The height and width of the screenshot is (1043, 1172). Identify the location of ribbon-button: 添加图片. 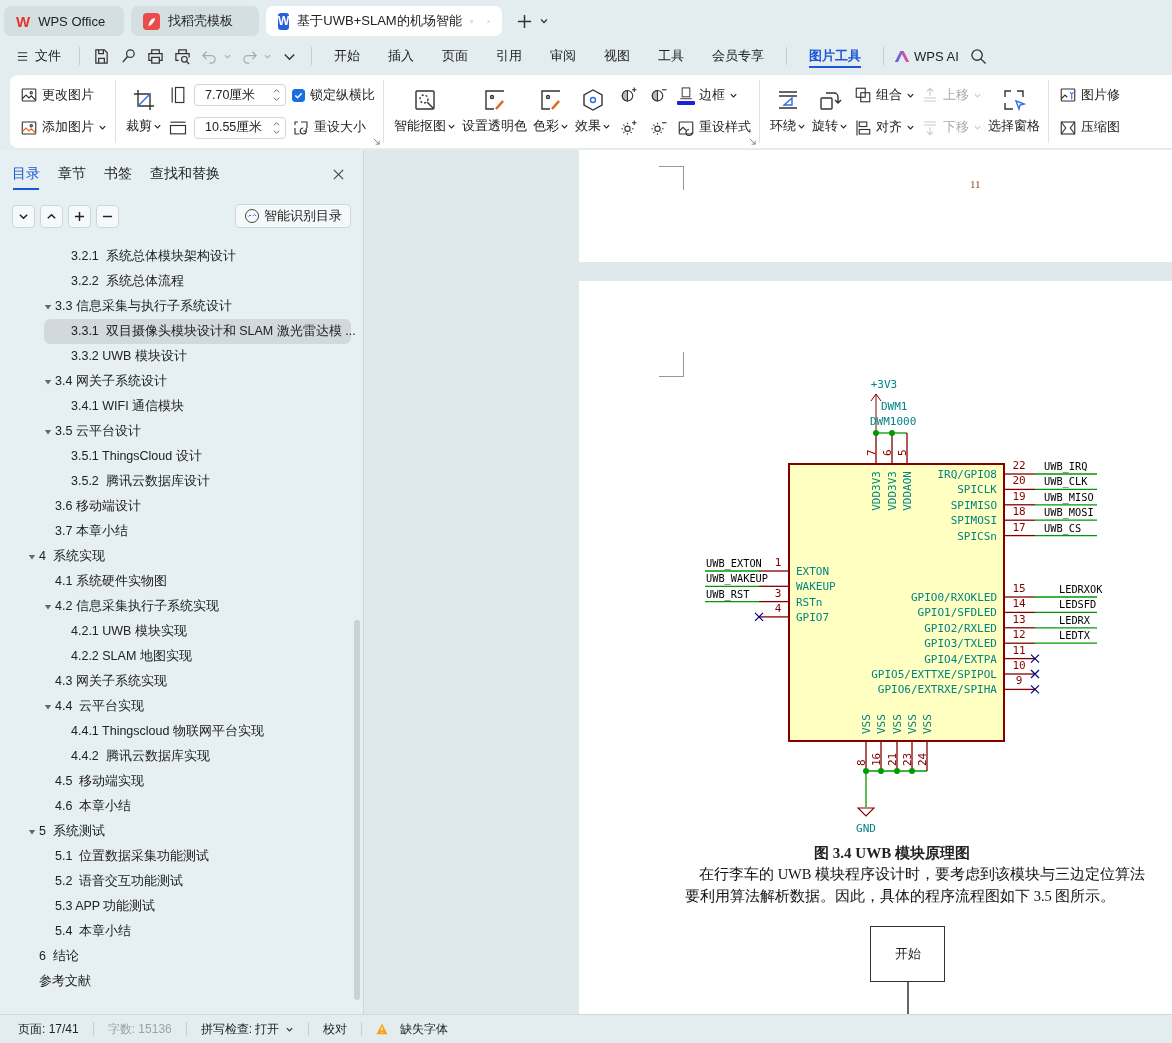
(63, 127).